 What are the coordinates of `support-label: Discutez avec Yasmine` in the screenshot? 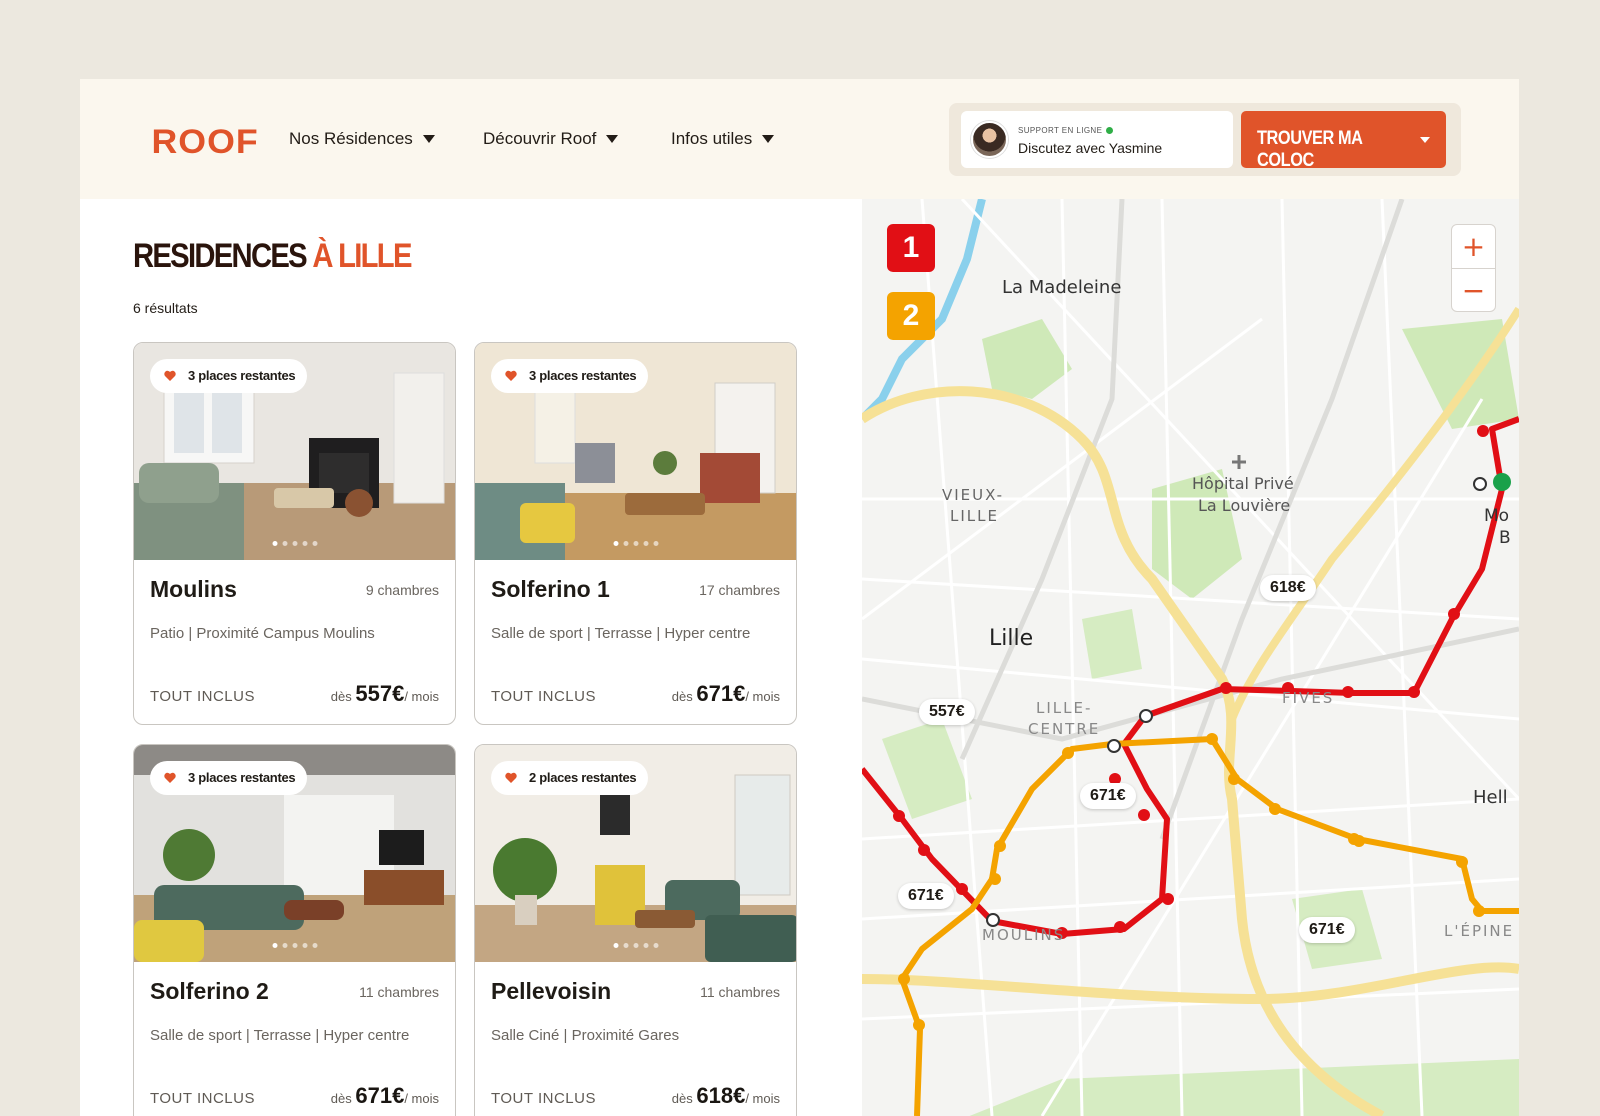 It's located at (1090, 148).